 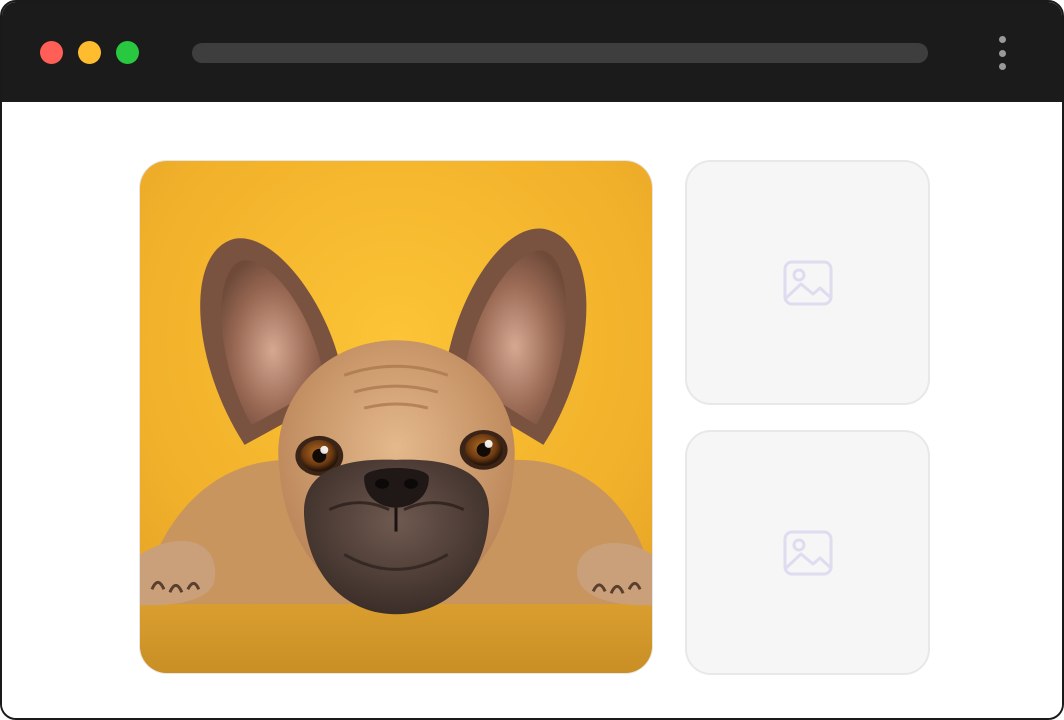 What do you see at coordinates (1002, 53) in the screenshot?
I see `more-vertical-icon` at bounding box center [1002, 53].